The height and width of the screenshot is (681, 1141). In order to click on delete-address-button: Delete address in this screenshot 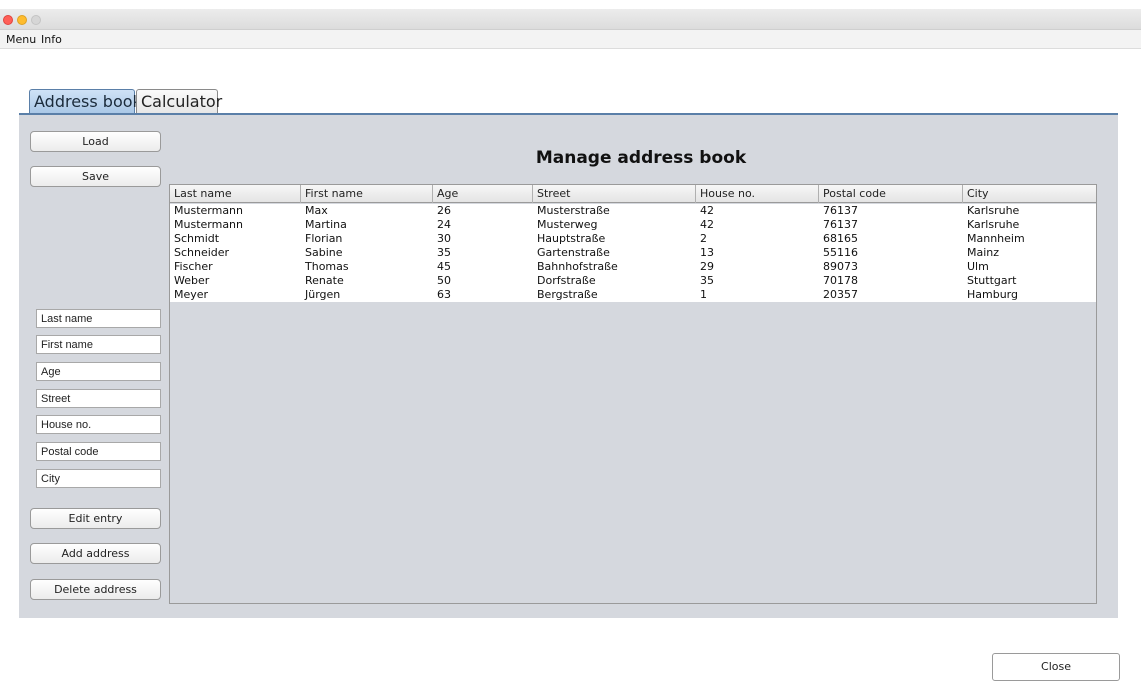, I will do `click(95, 589)`.